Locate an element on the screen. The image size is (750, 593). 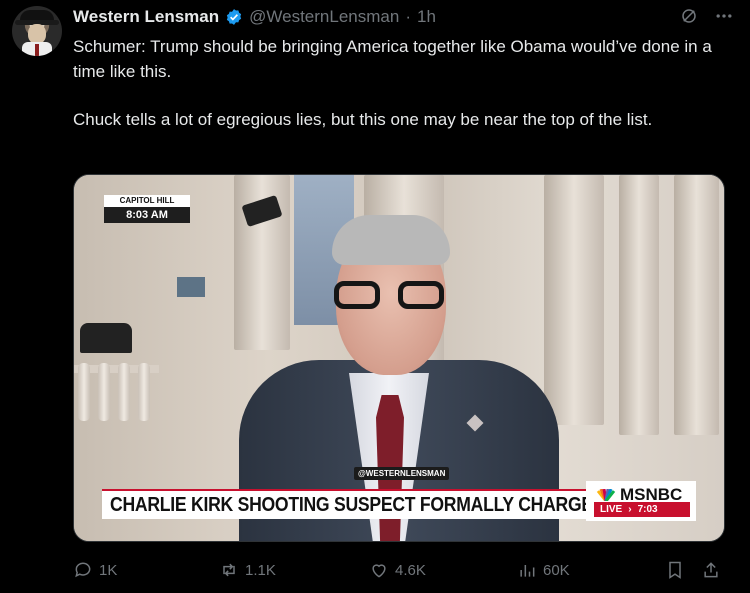
reply-count: 1K is located at coordinates (108, 570).